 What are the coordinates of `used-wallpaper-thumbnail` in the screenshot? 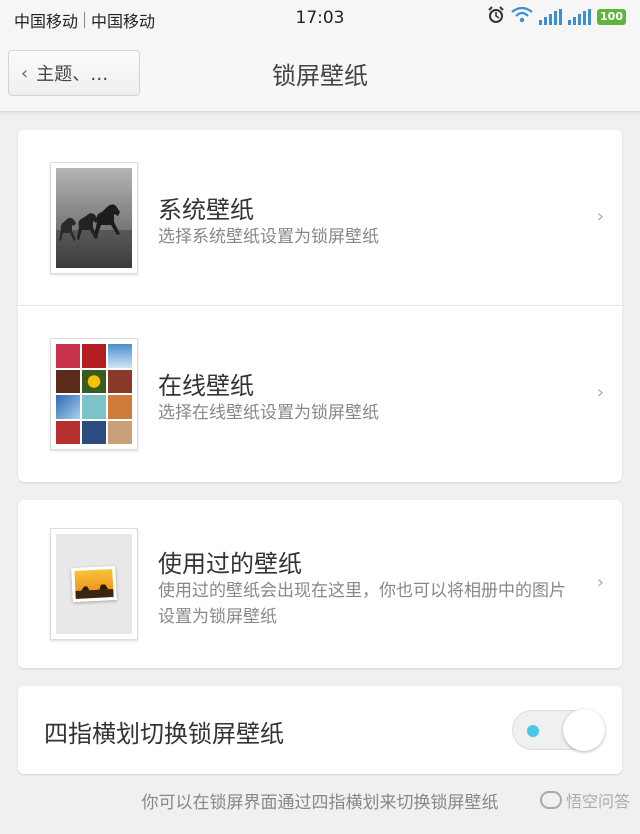 It's located at (94, 584).